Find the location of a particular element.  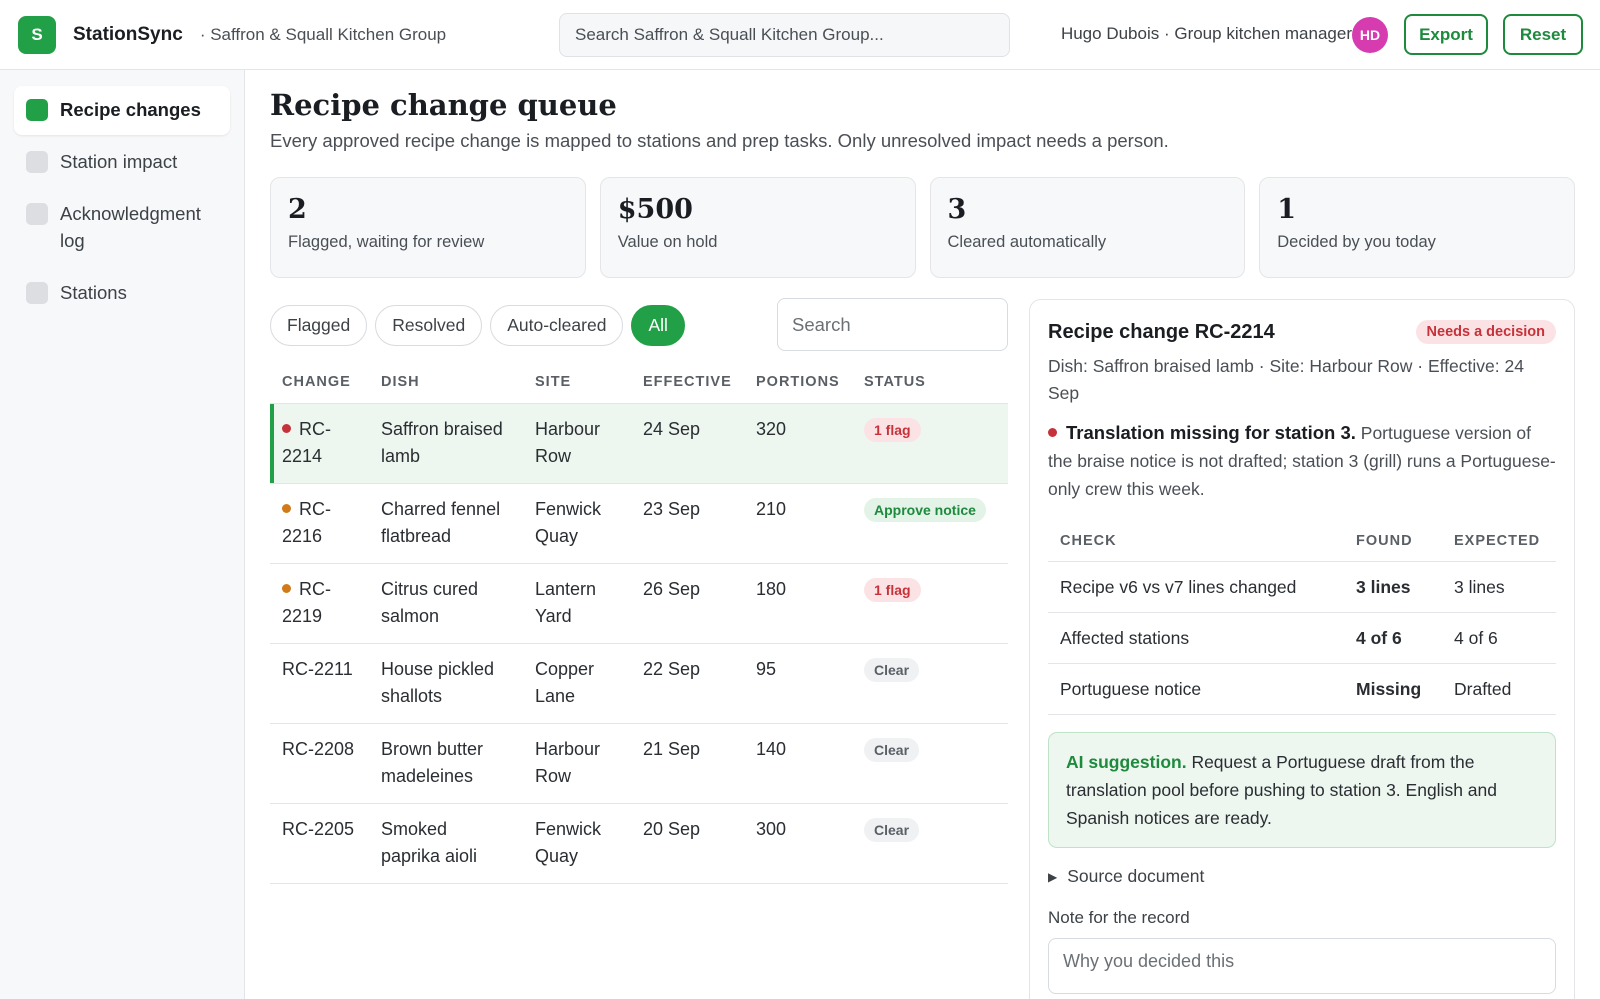

cell-portions: 210 is located at coordinates (798, 523).